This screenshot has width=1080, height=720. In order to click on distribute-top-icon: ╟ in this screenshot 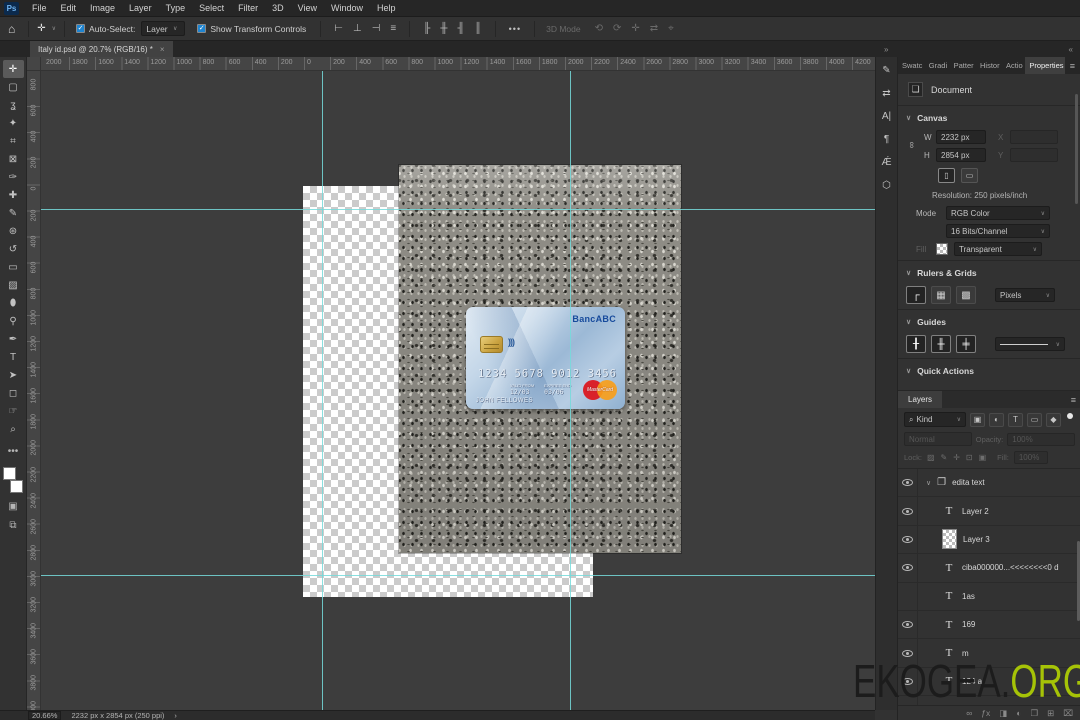, I will do `click(426, 28)`.